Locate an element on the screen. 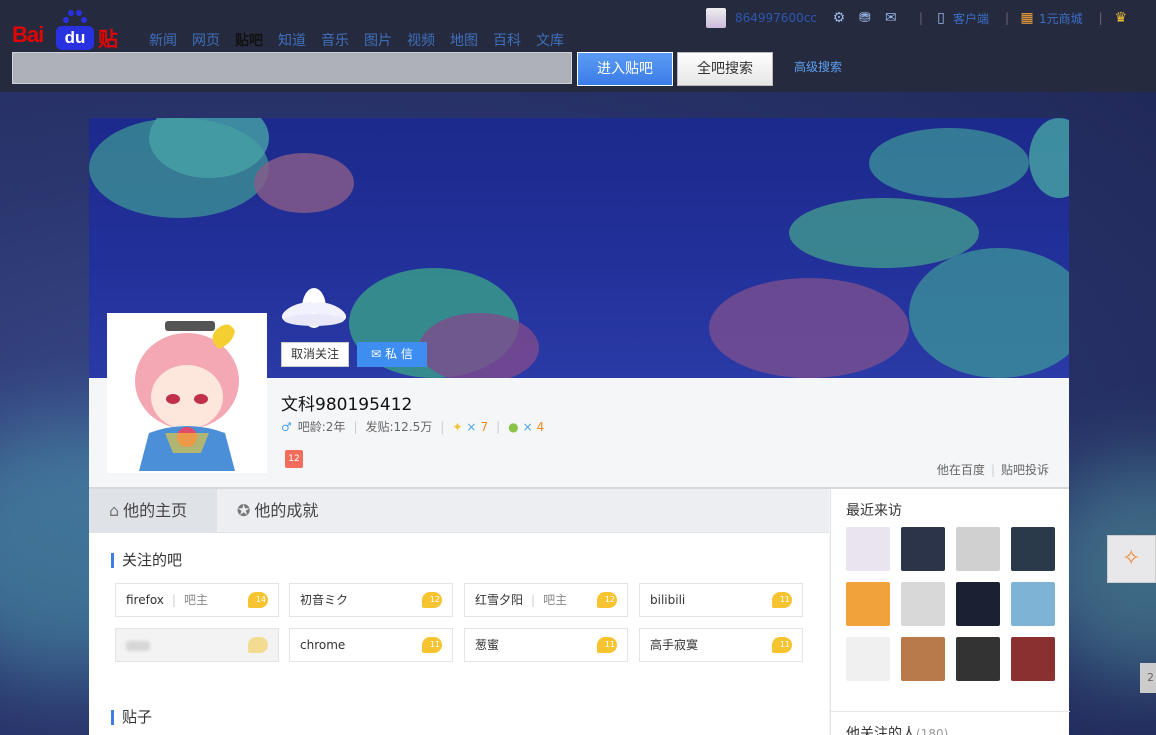  nav-images: 图片 is located at coordinates (378, 40).